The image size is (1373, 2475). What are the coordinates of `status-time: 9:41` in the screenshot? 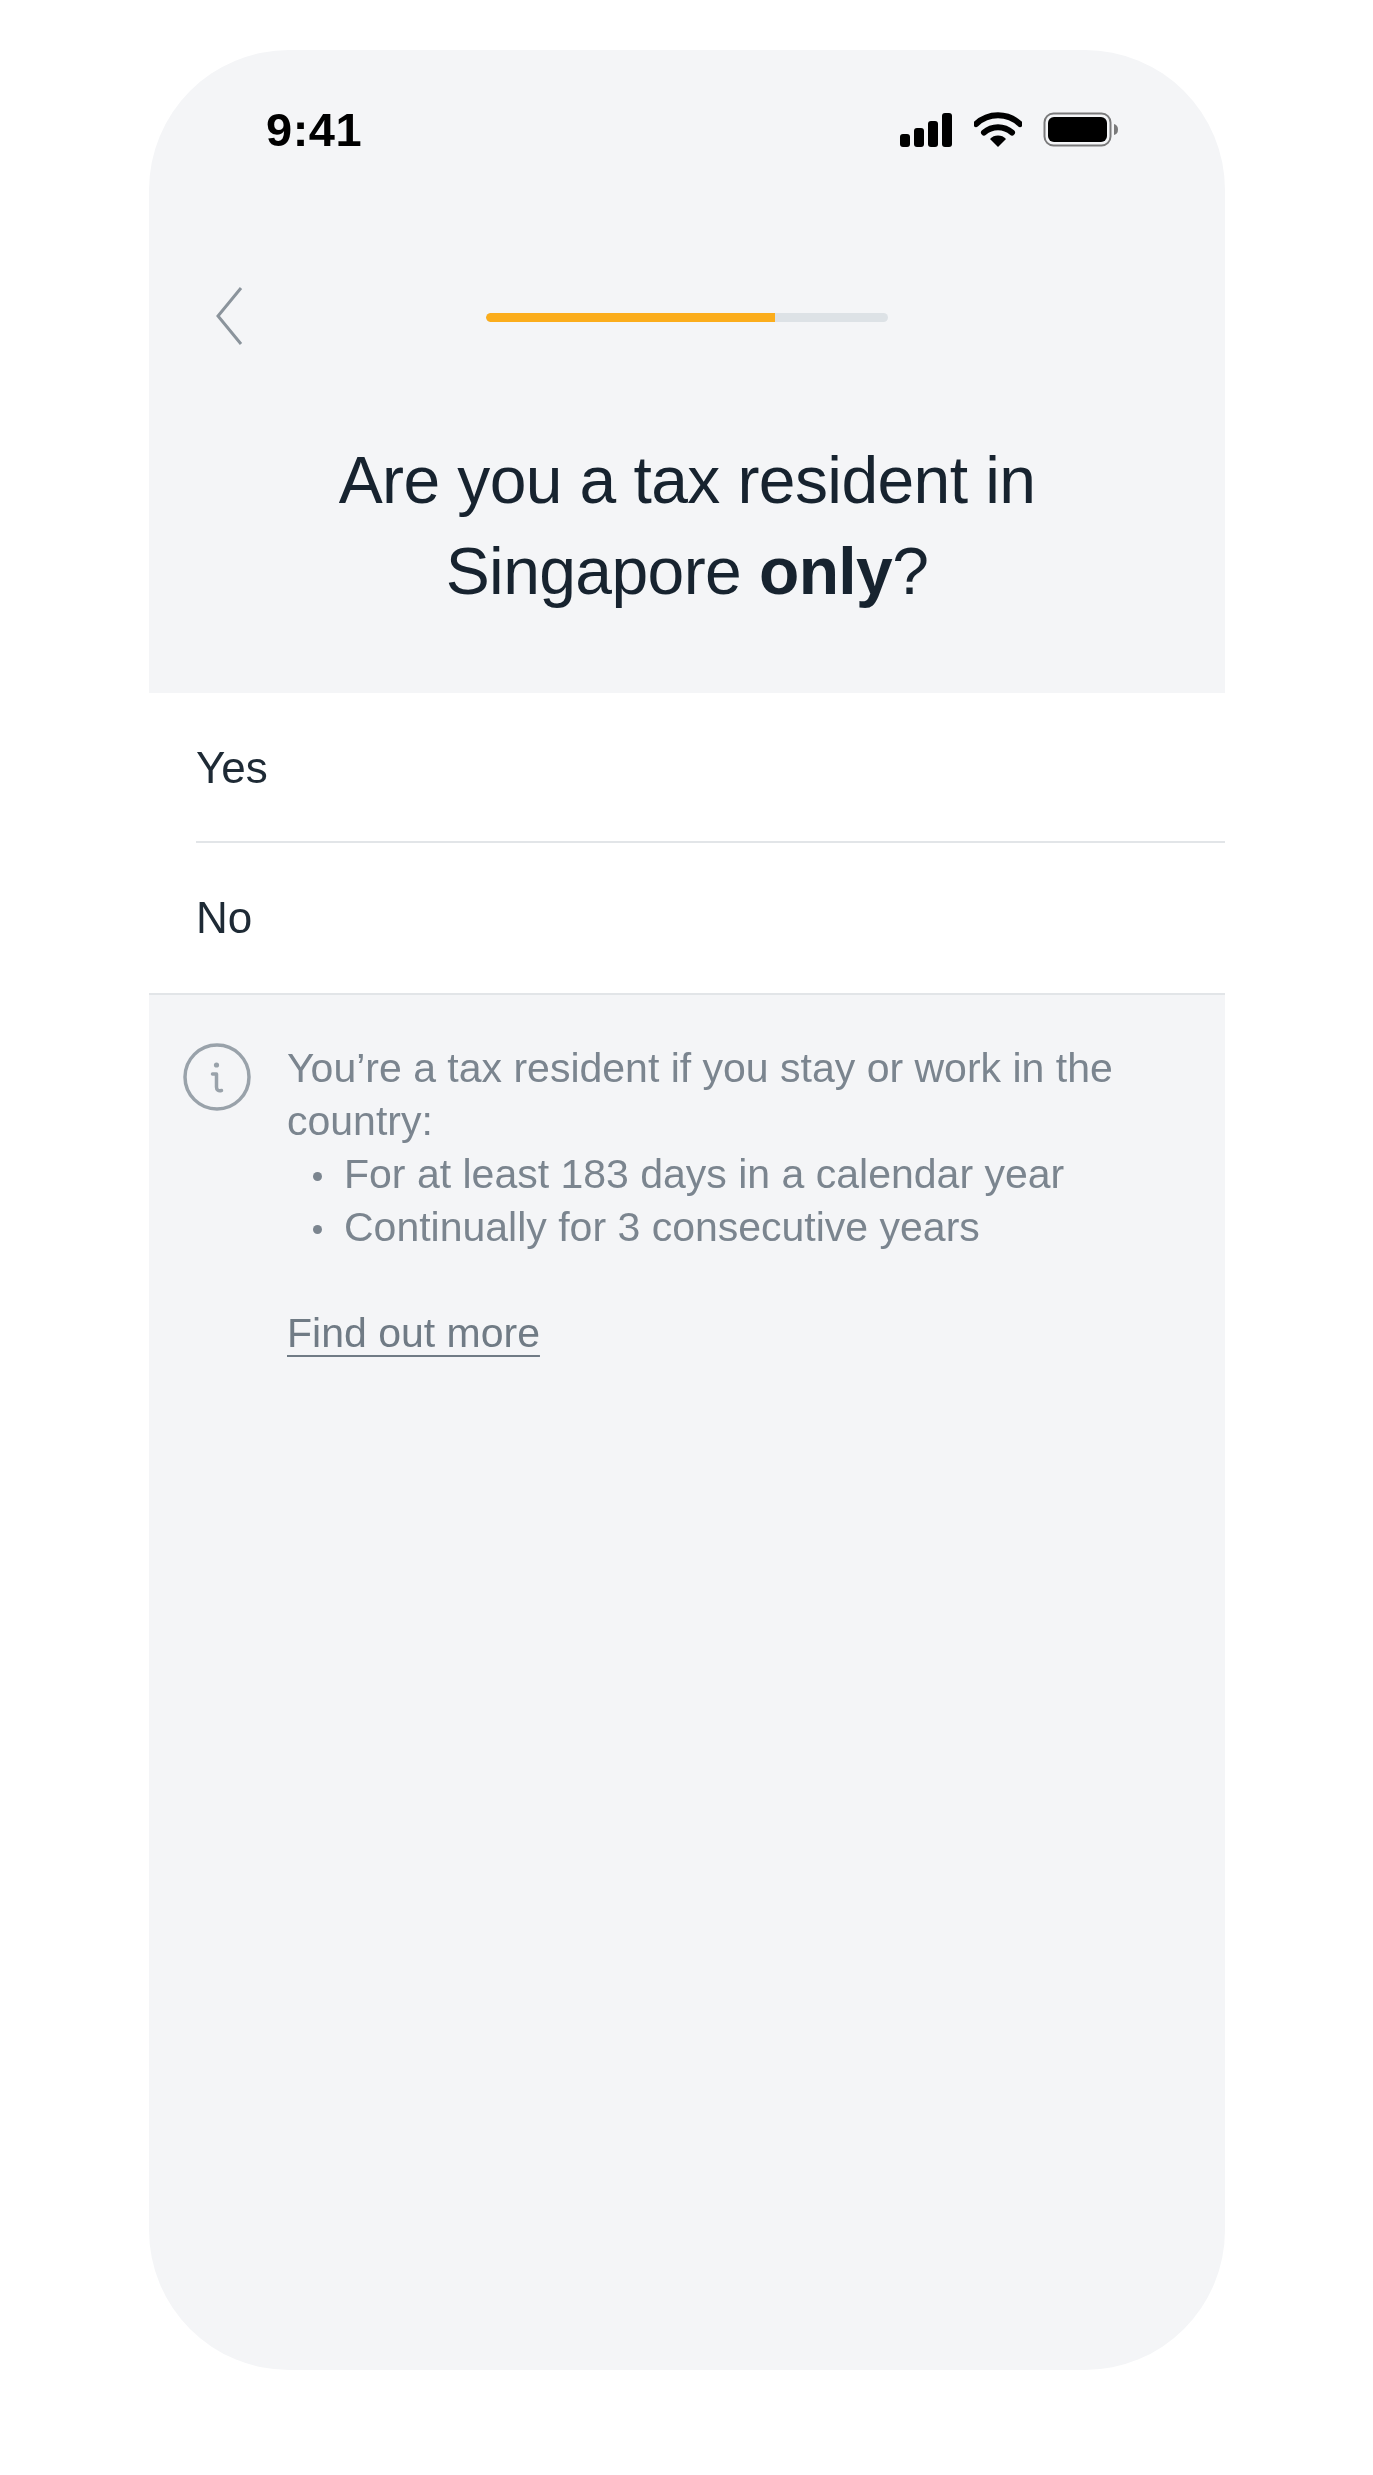 It's located at (314, 129).